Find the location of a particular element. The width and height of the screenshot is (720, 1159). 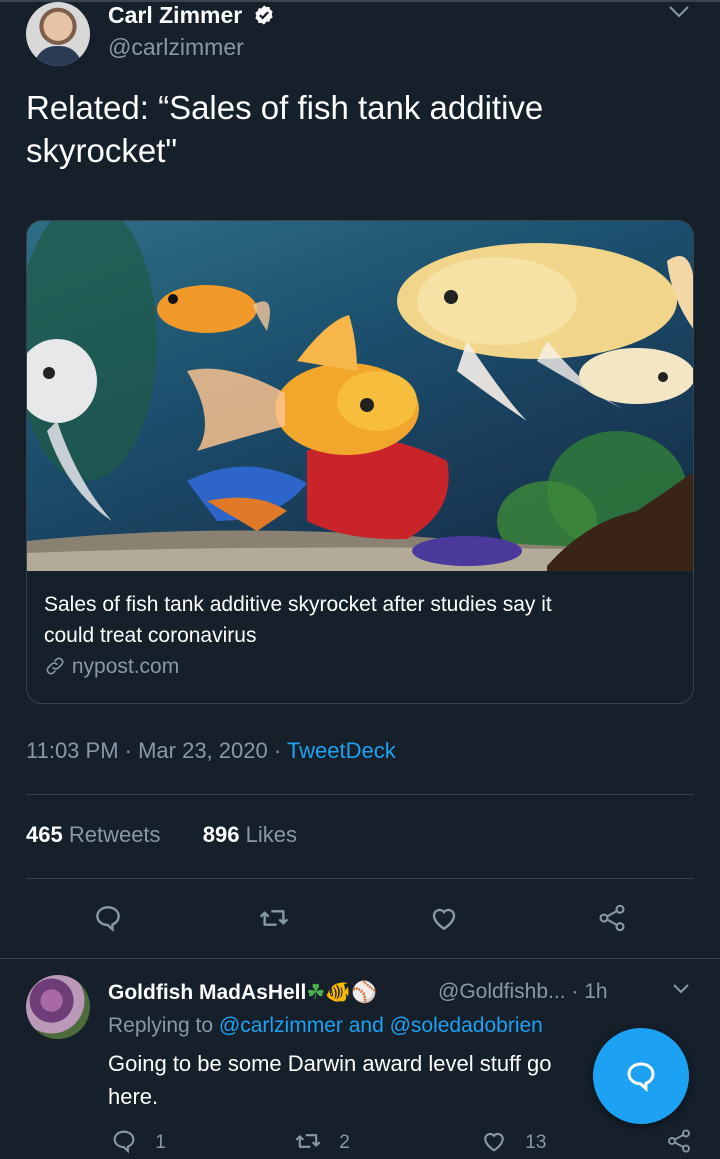

tweet-timestamp: 11:03 PM · Mar 23, 2020 · is located at coordinates (156, 750).